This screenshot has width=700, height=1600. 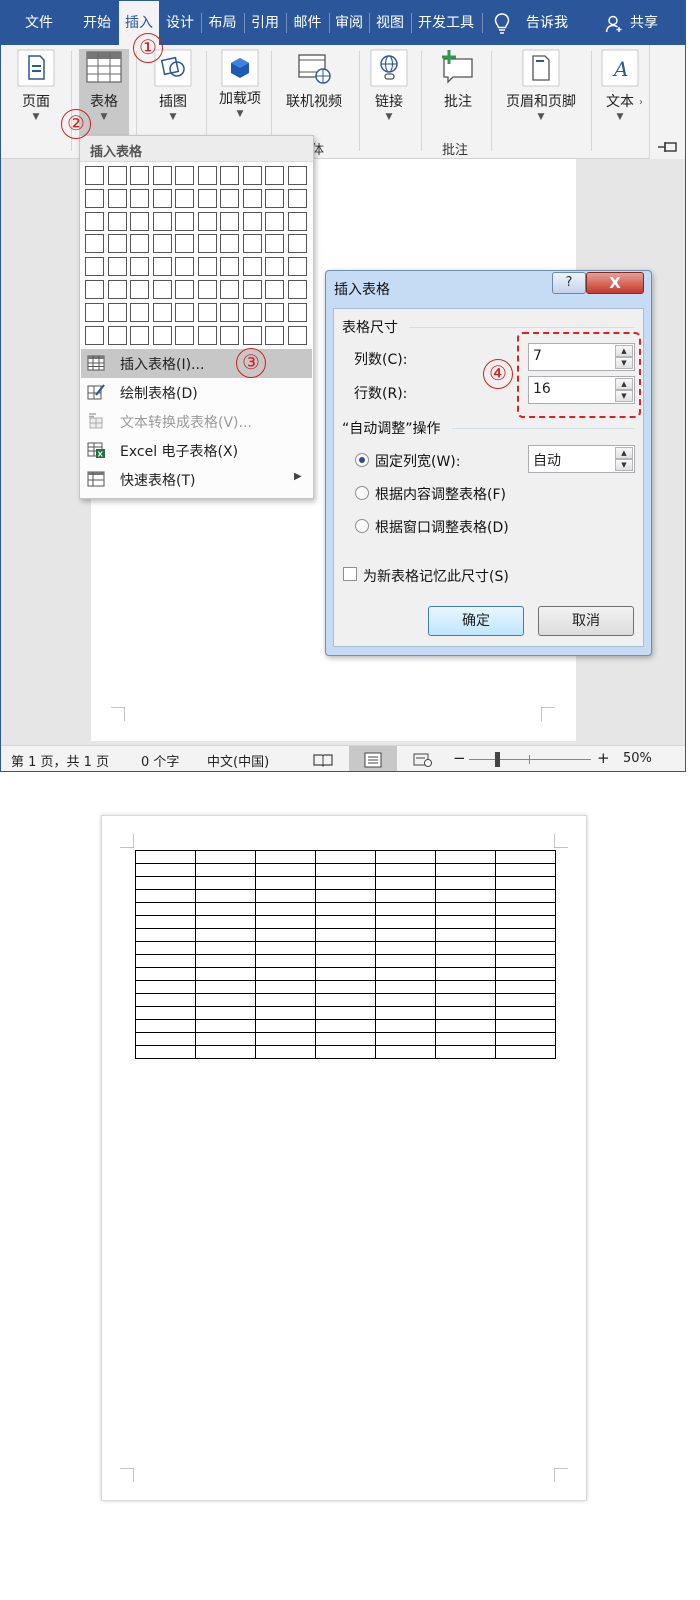 I want to click on zoom-out-button: −, so click(x=459, y=758).